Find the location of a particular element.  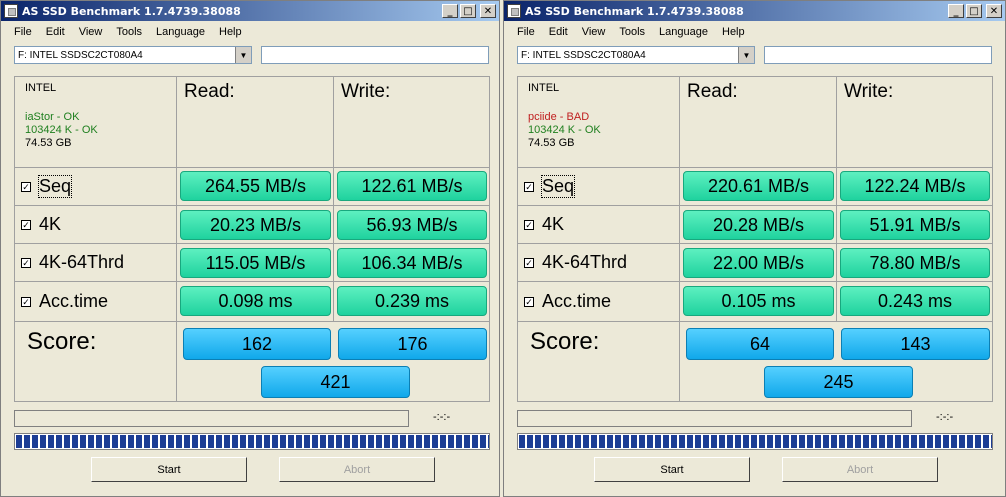

drive-info-cell: INTEL iaStor - OK 103424 K - OK 74.53 GB is located at coordinates (96, 122).